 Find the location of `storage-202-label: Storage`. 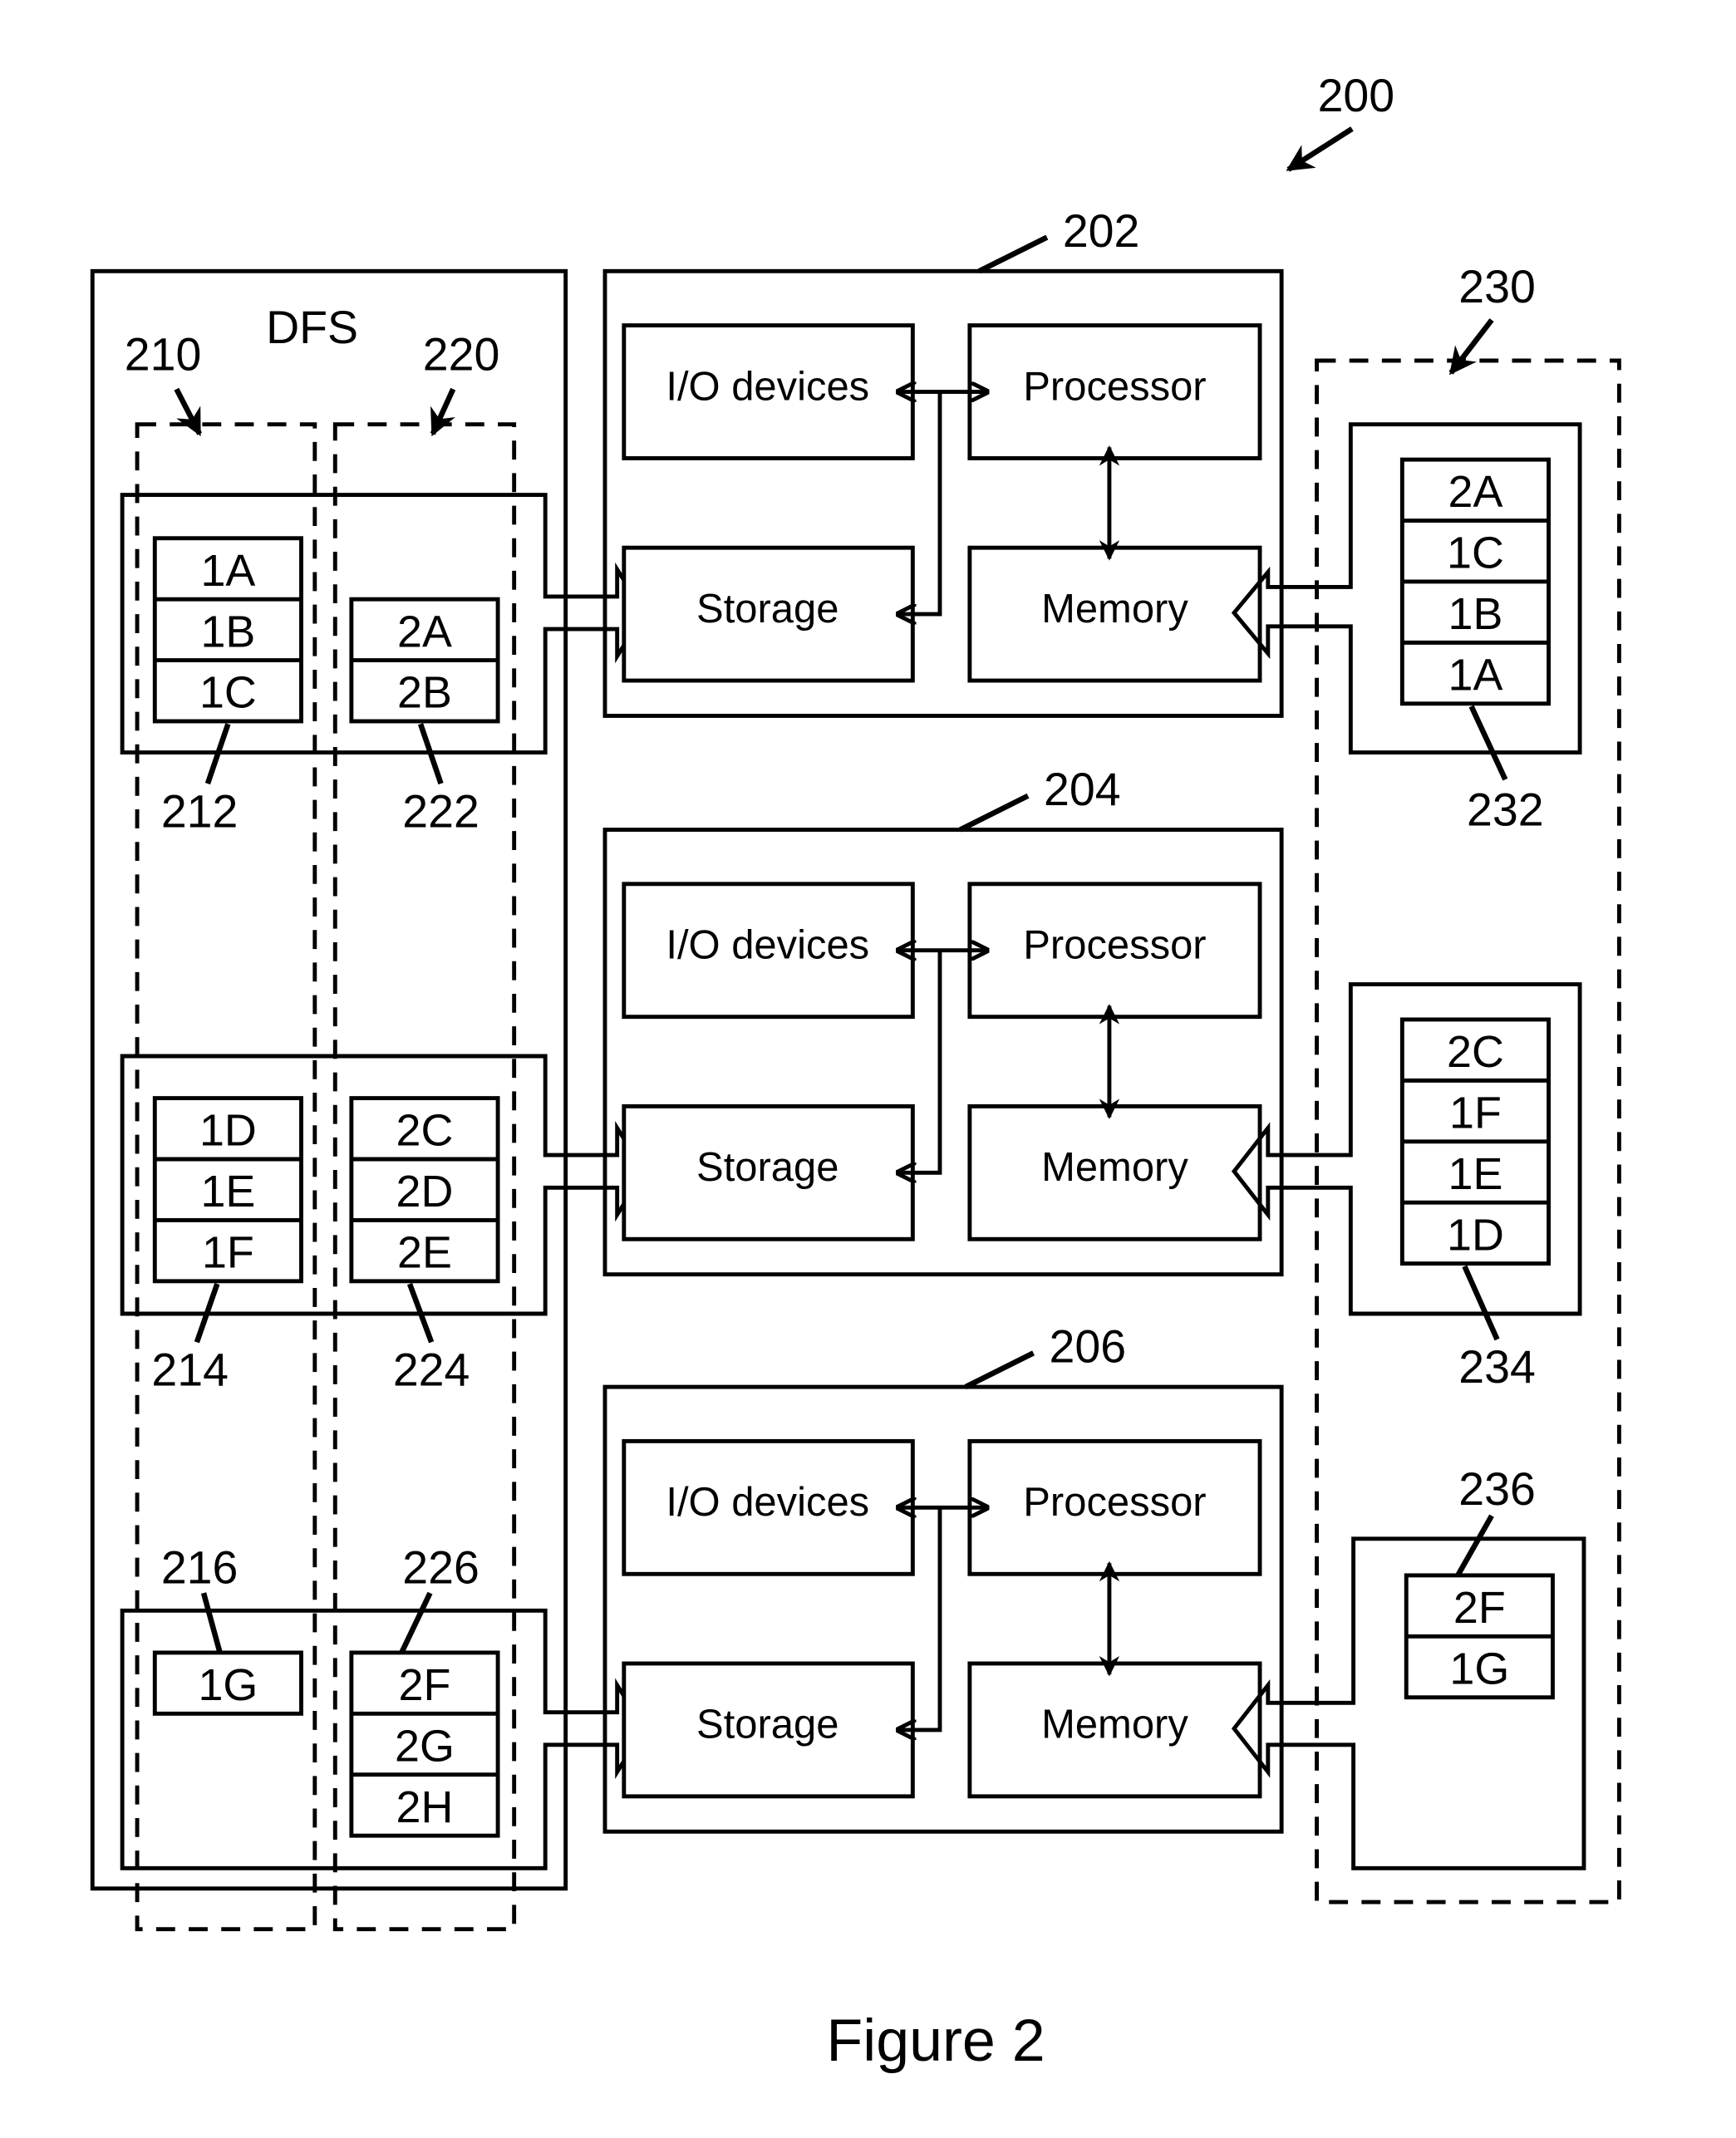

storage-202-label: Storage is located at coordinates (767, 609).